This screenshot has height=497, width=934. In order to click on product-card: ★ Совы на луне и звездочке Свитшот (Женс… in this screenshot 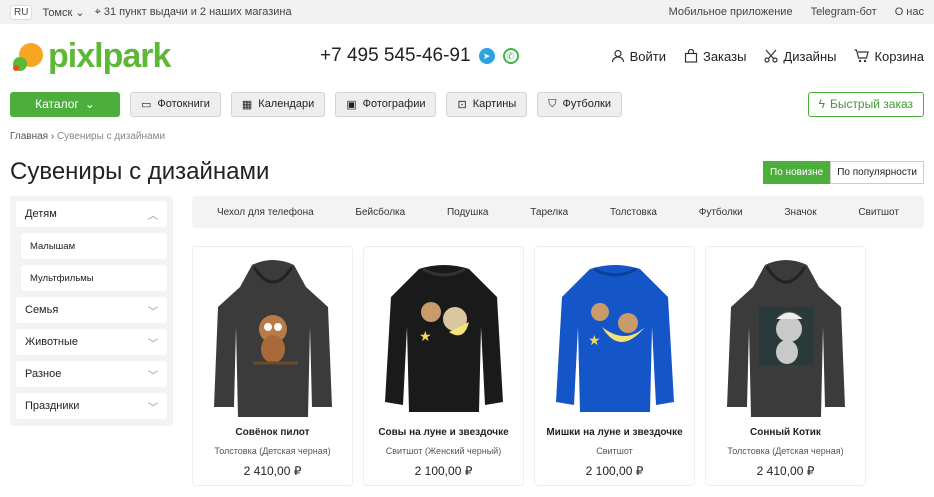, I will do `click(443, 366)`.